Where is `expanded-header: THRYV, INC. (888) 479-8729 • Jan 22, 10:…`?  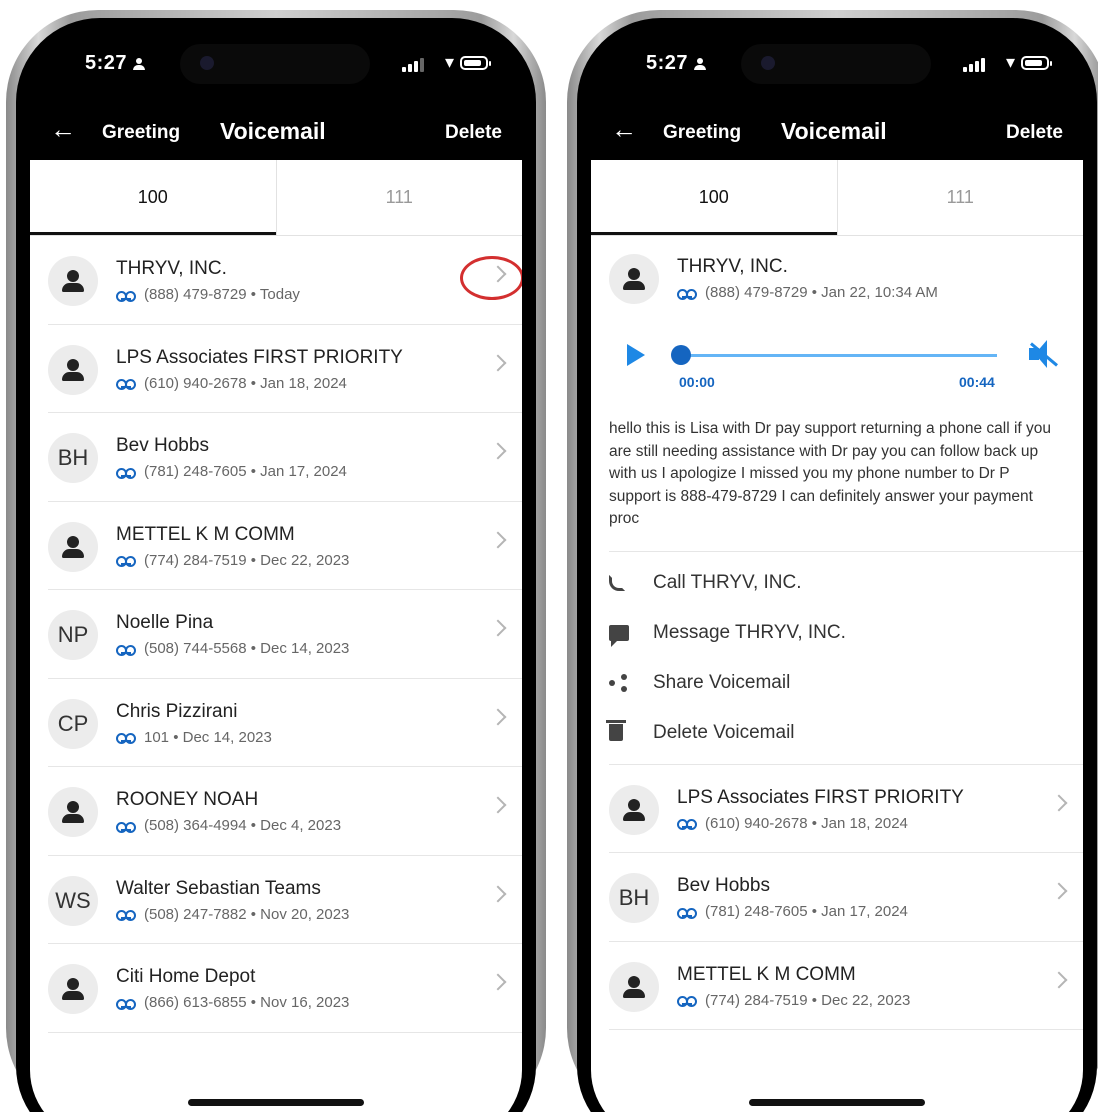 expanded-header: THRYV, INC. (888) 479-8729 • Jan 22, 10:… is located at coordinates (846, 276).